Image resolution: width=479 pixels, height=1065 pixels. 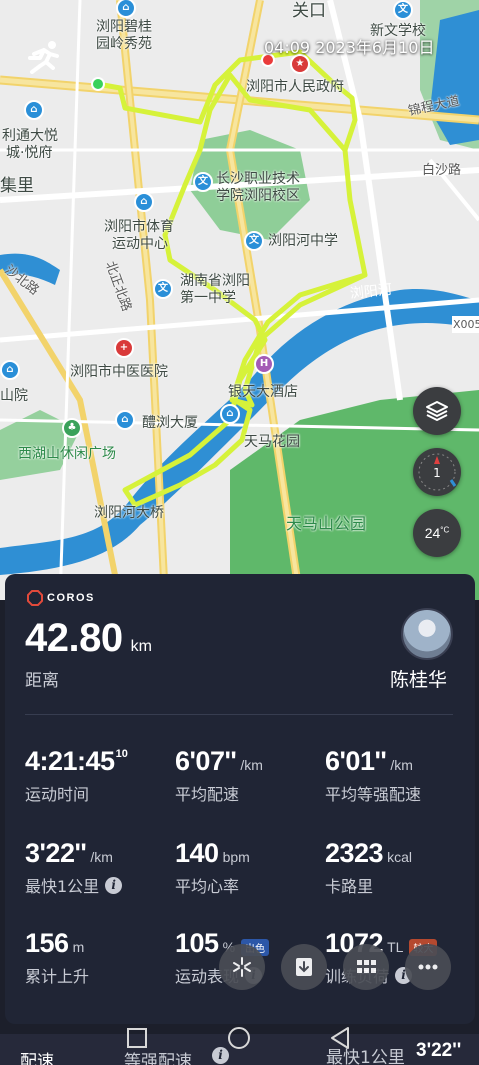 What do you see at coordinates (207, 886) in the screenshot?
I see `stat-label: 平均心率` at bounding box center [207, 886].